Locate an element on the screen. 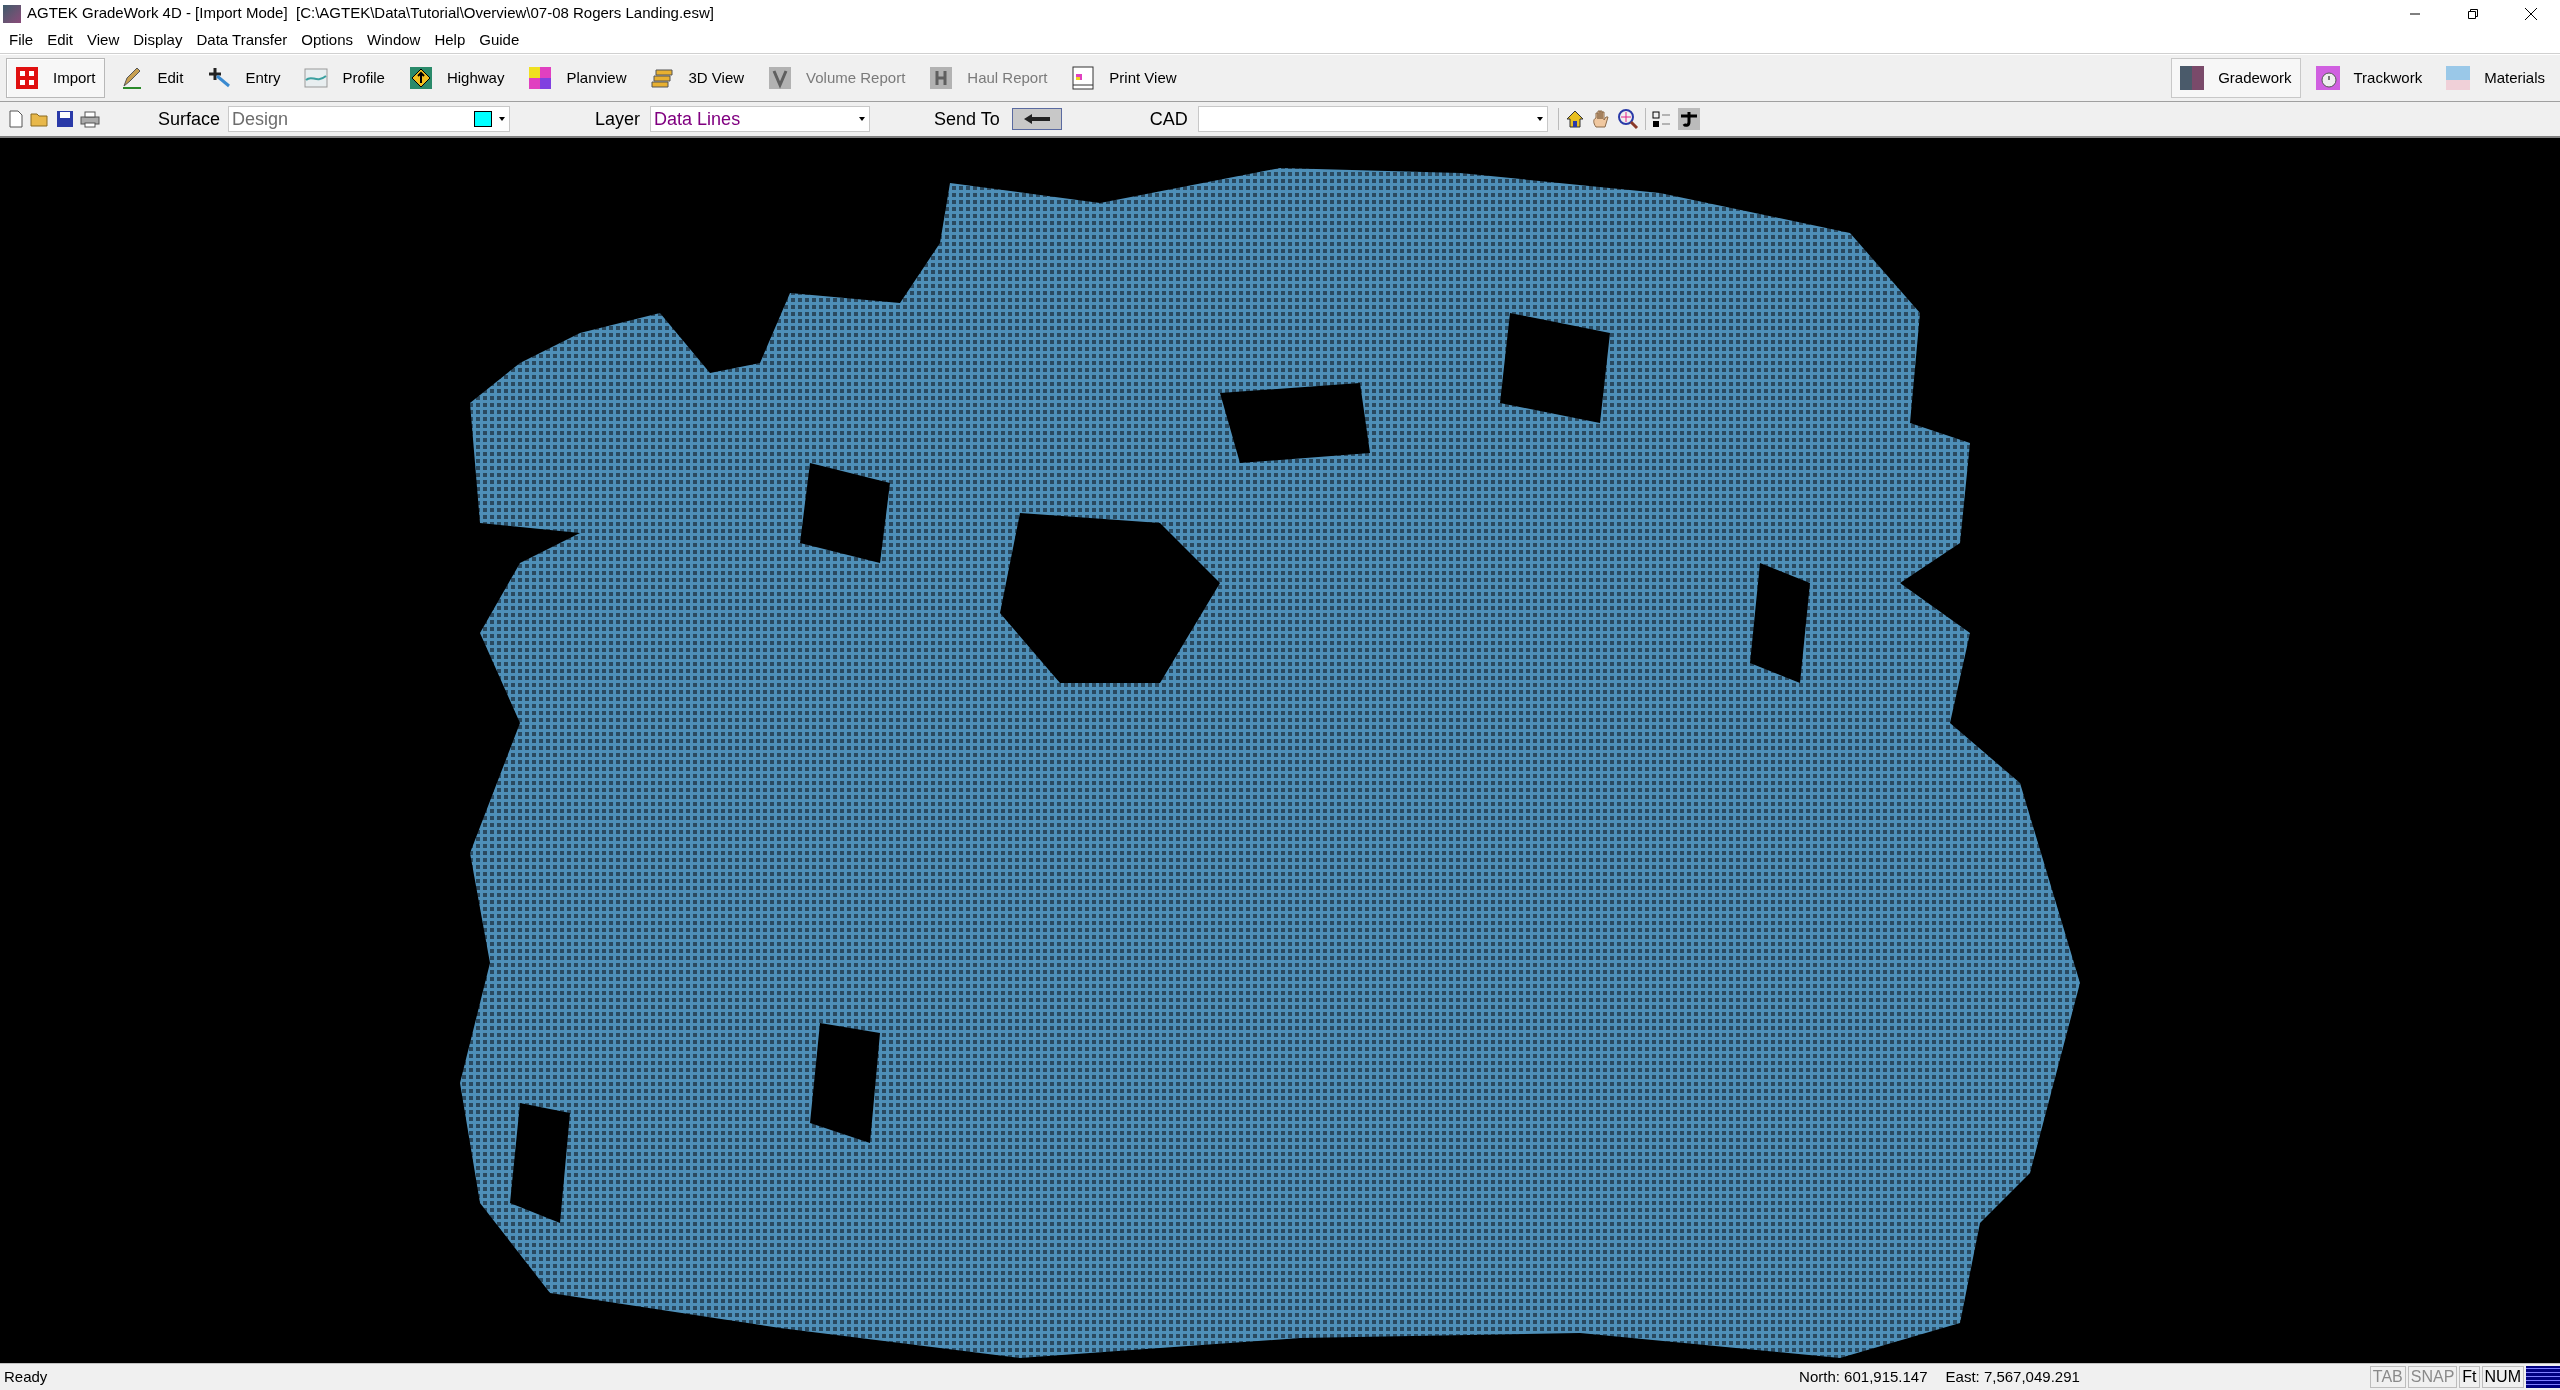 The height and width of the screenshot is (1390, 2560). save-icon is located at coordinates (65, 119).